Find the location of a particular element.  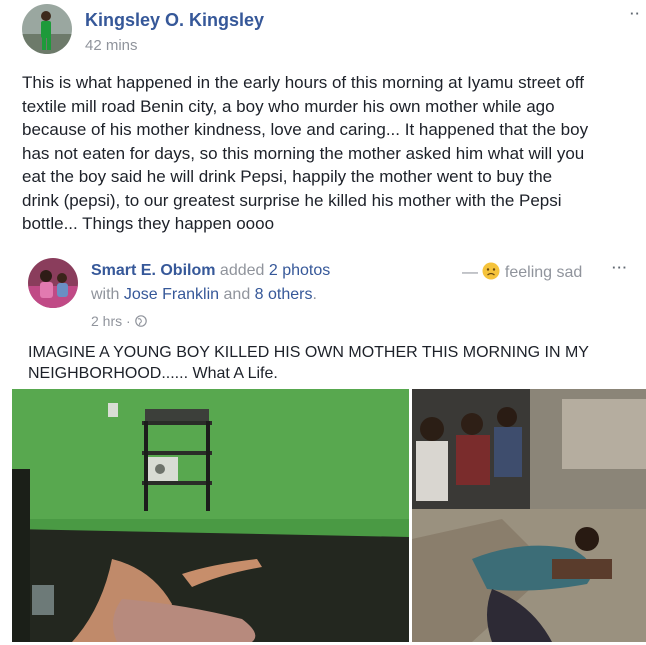

post-timestamp: 42 mins is located at coordinates (111, 45).